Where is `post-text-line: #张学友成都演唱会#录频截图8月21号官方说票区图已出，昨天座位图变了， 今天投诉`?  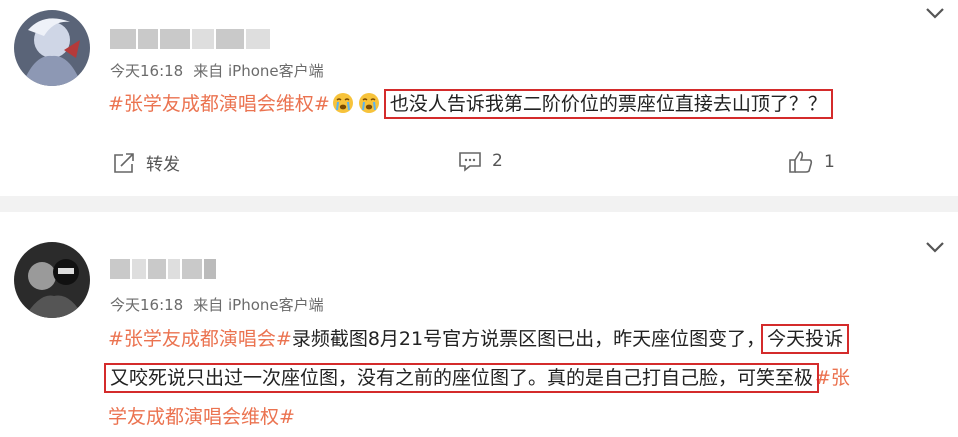
post-text-line: #张学友成都演唱会#录频截图8月21号官方说票区图已出，昨天座位图变了， 今天投诉 is located at coordinates (479, 339).